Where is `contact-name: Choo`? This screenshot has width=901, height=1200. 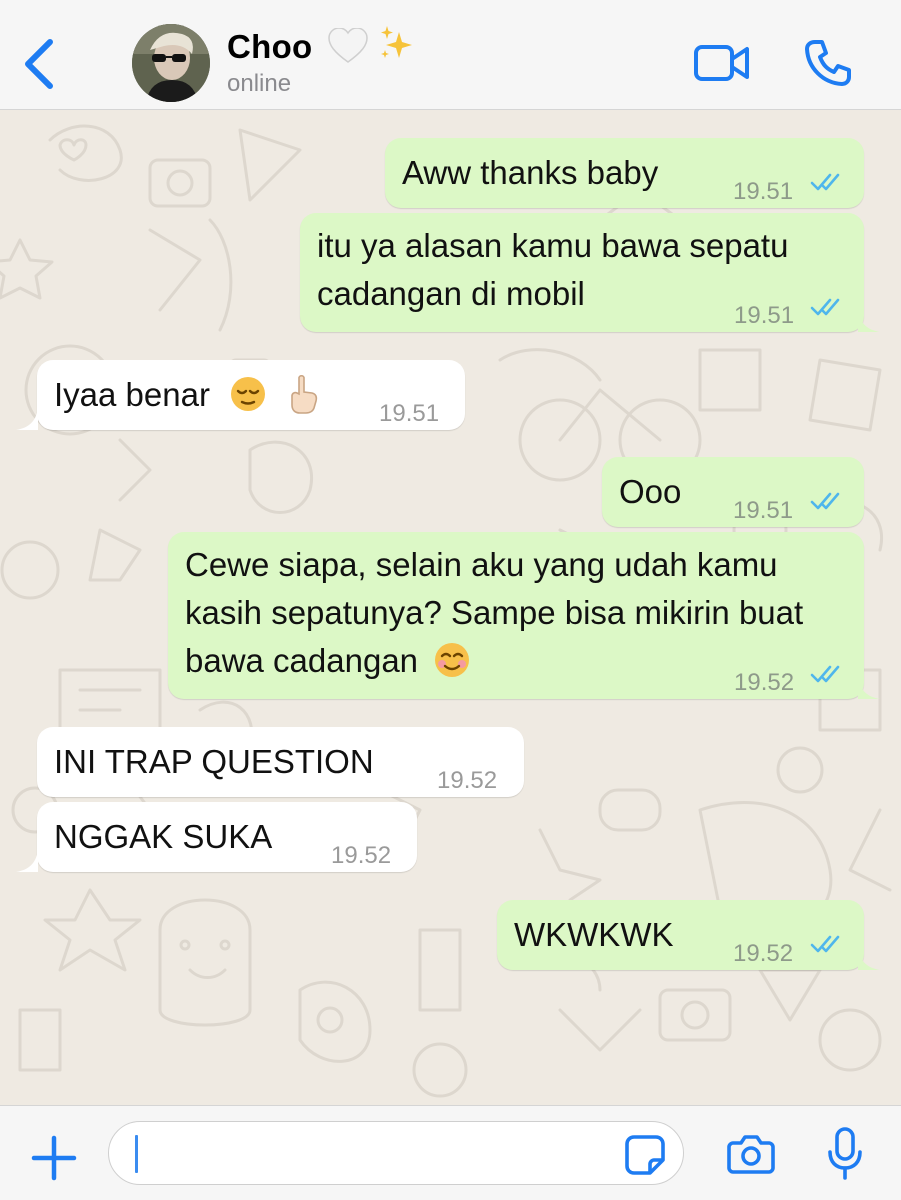
contact-name: Choo is located at coordinates (322, 46).